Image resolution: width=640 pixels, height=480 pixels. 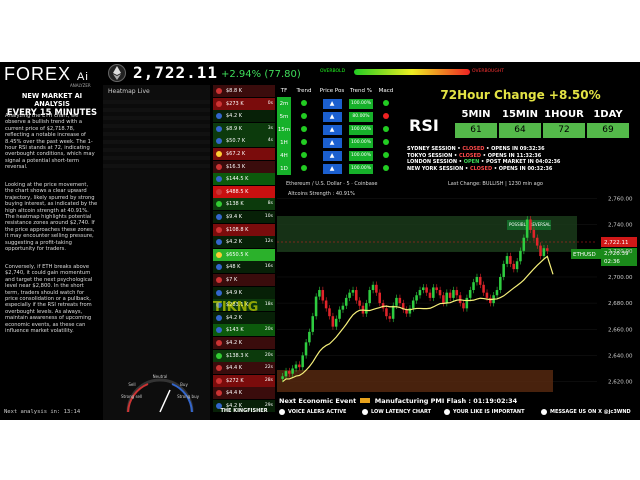 I want to click on dot-icon, so click(x=544, y=411).